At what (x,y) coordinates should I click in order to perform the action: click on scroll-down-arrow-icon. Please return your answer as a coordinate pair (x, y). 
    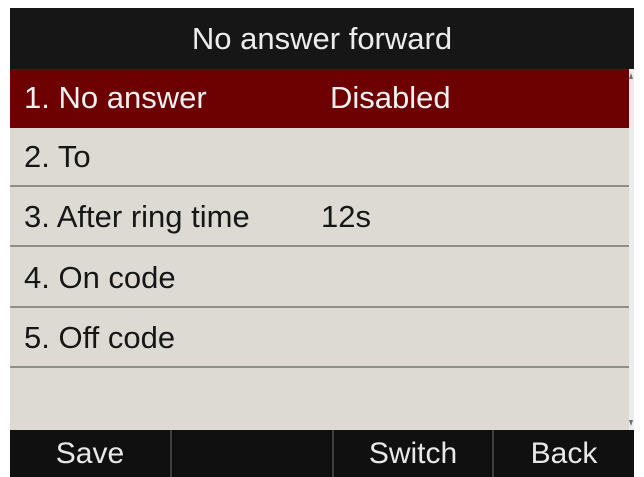
    Looking at the image, I should click on (631, 423).